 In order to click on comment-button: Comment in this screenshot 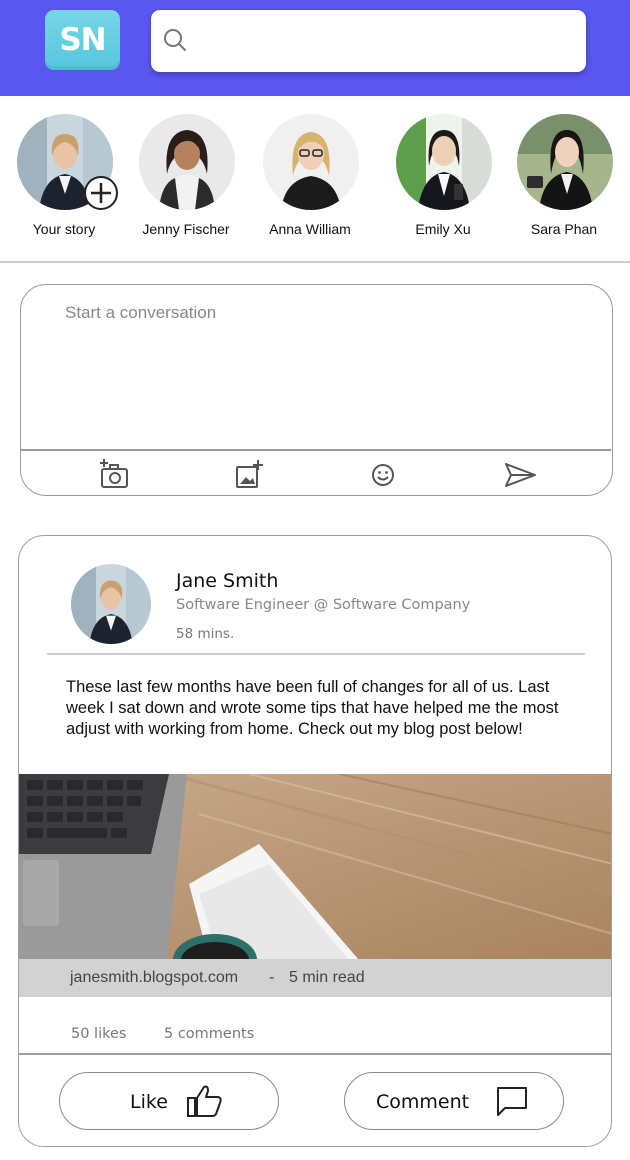, I will do `click(454, 1101)`.